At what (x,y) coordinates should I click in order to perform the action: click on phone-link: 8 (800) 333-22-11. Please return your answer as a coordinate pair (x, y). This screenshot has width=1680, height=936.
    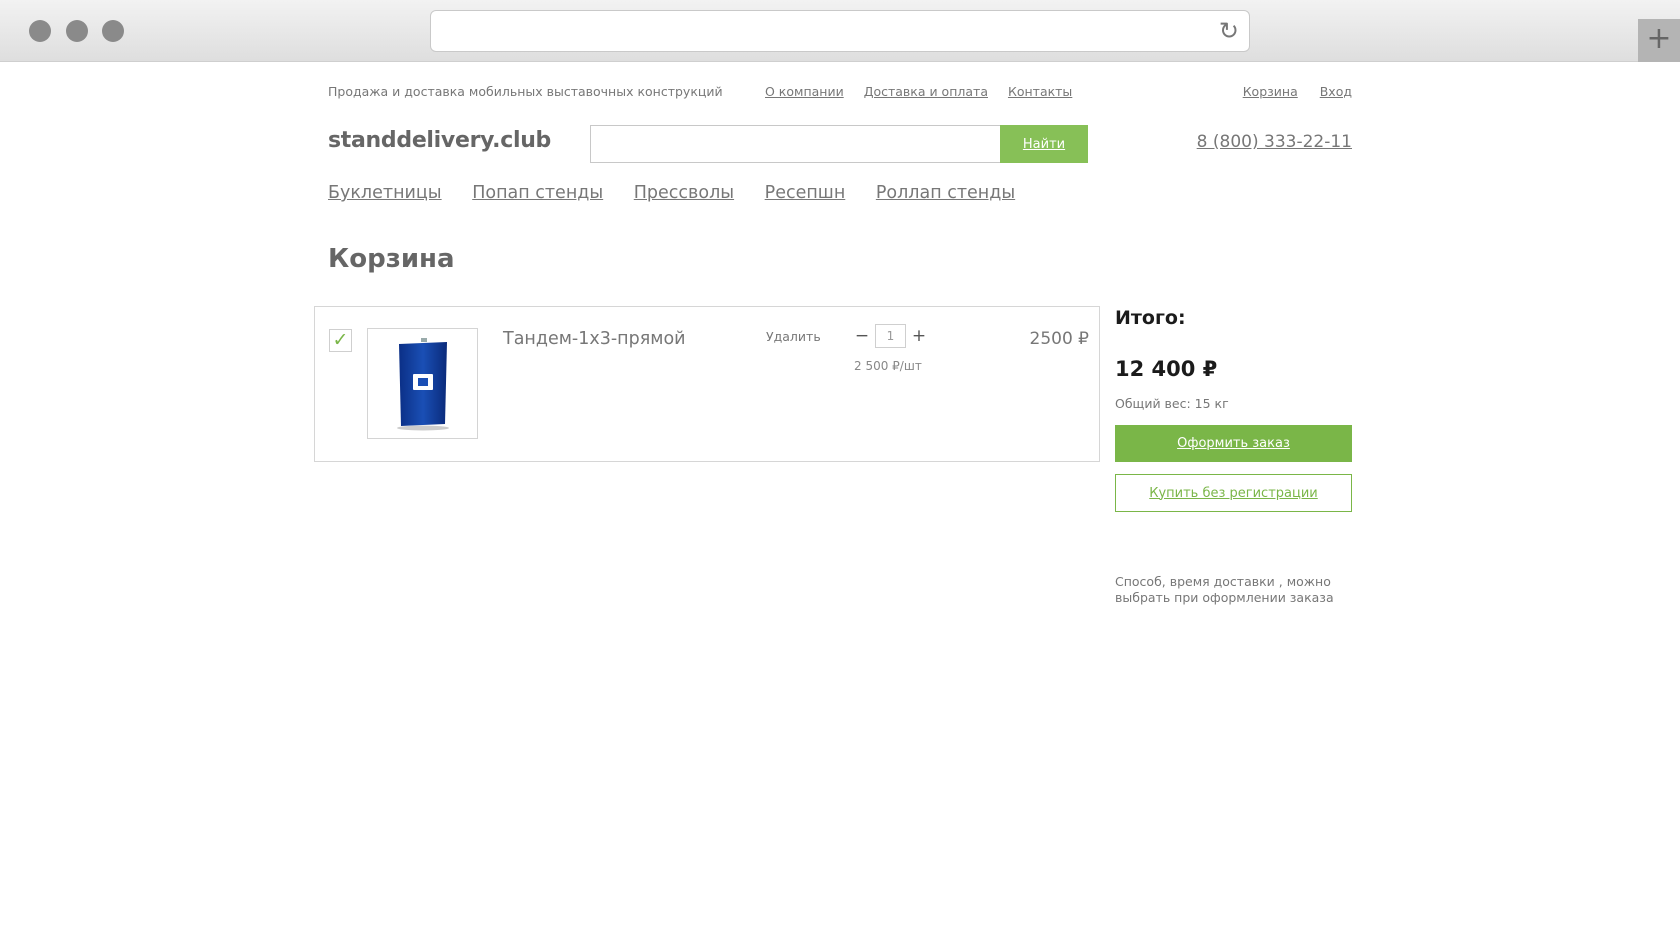
    Looking at the image, I should click on (1274, 142).